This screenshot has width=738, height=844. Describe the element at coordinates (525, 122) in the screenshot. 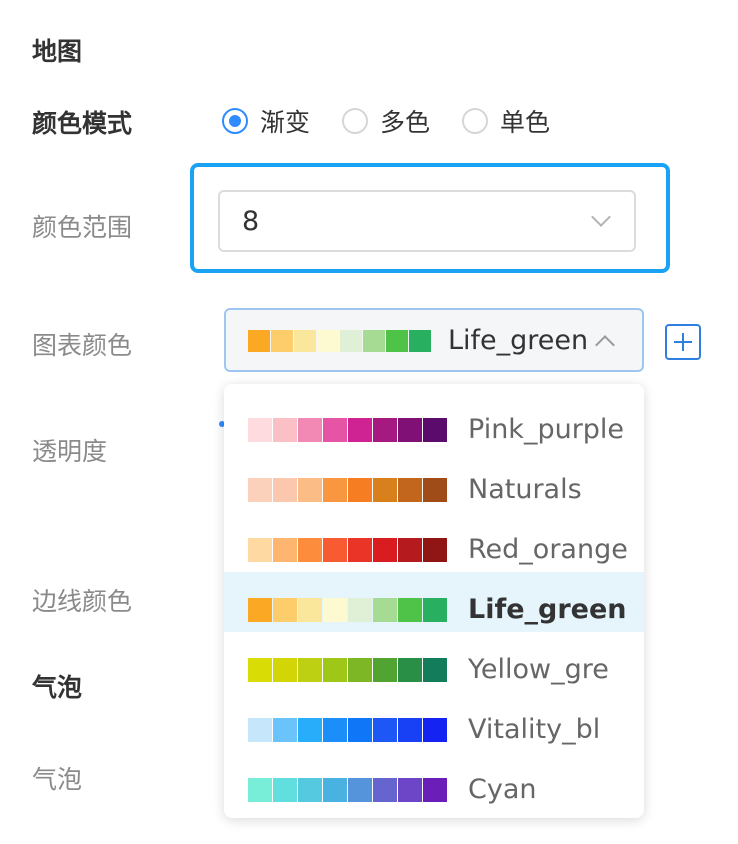

I see `radio-label: 单色` at that location.